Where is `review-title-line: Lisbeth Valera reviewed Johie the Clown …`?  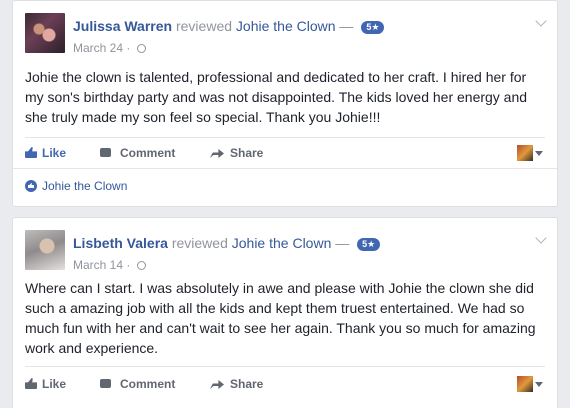 review-title-line: Lisbeth Valera reviewed Johie the Clown … is located at coordinates (227, 243).